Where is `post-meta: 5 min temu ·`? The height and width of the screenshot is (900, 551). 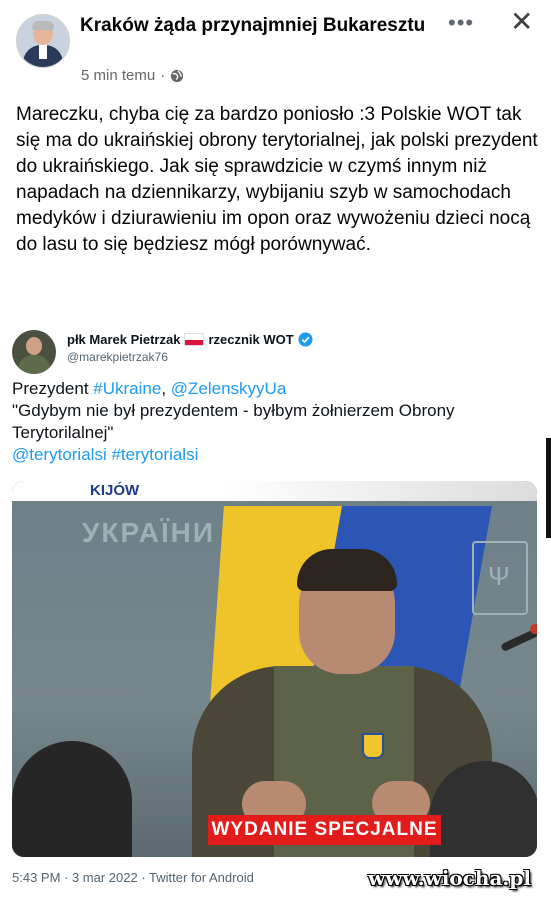
post-meta: 5 min temu · is located at coordinates (132, 75).